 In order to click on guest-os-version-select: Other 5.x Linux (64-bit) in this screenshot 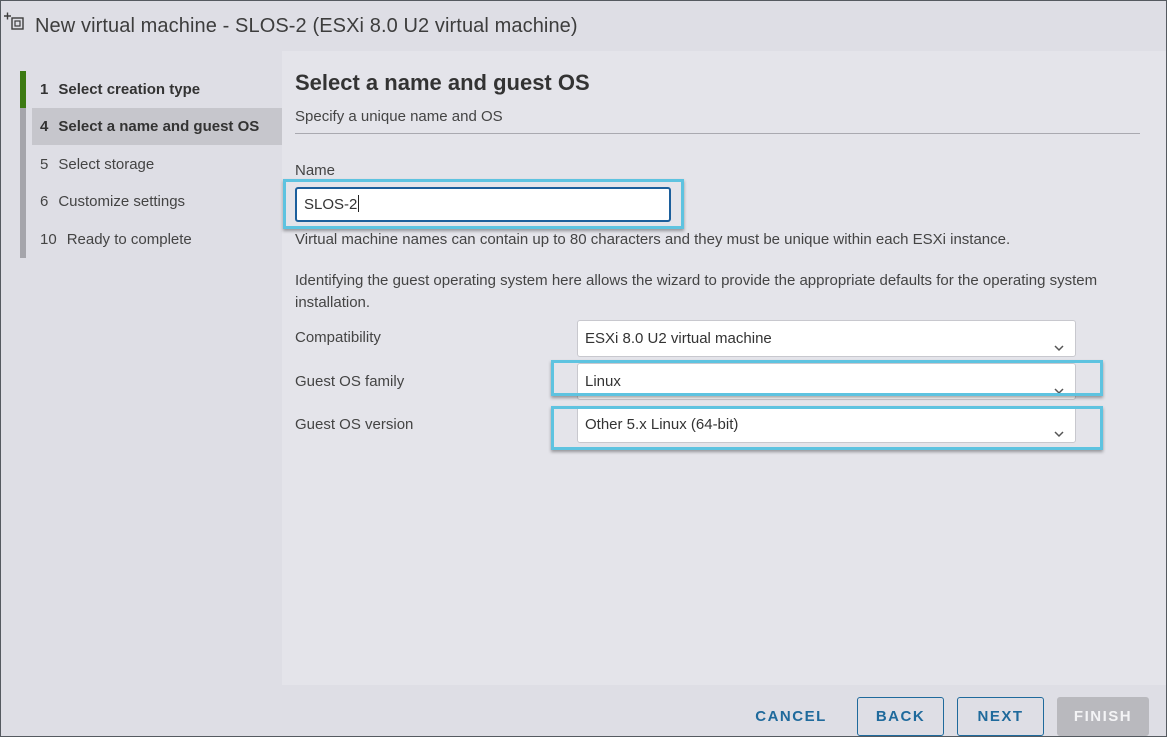, I will do `click(826, 424)`.